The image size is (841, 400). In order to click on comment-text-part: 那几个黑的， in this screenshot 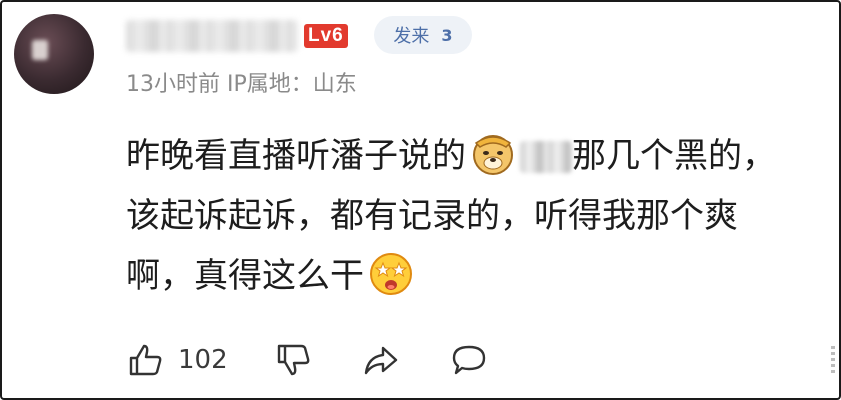, I will do `click(674, 156)`.